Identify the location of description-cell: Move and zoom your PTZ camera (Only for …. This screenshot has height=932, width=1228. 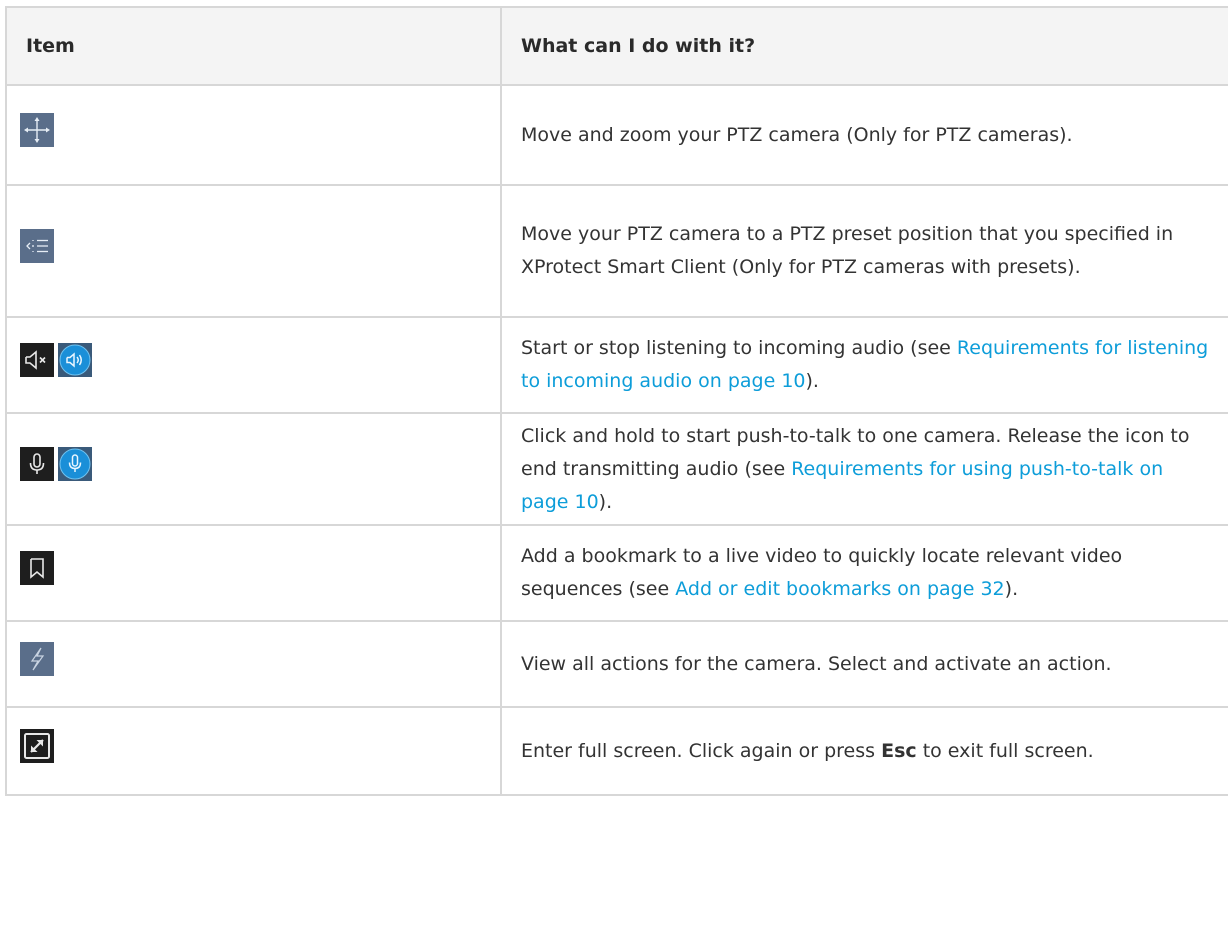
(864, 135).